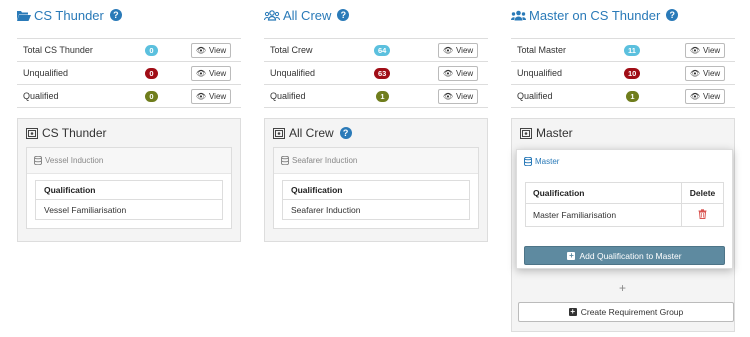 The height and width of the screenshot is (337, 750). What do you see at coordinates (624, 214) in the screenshot?
I see `table-row: Master Familiarisation` at bounding box center [624, 214].